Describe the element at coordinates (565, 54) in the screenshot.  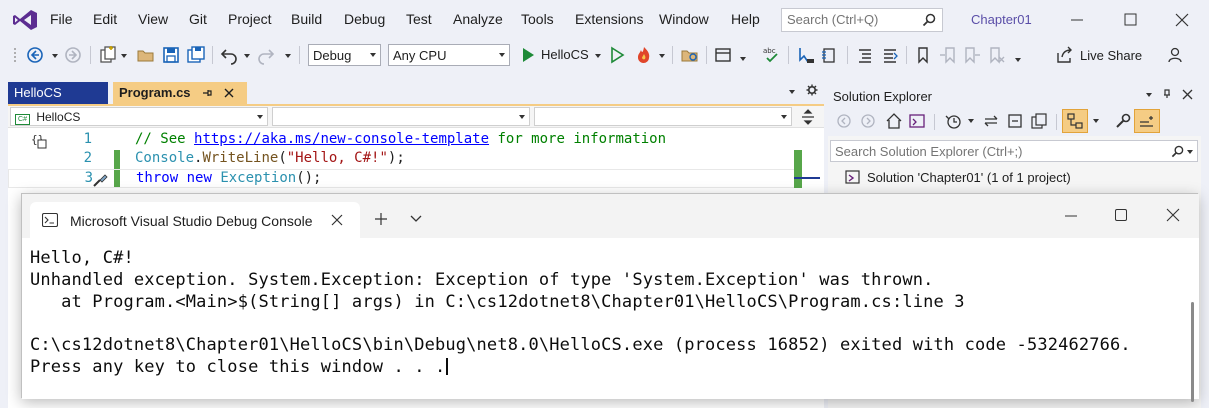
I see `run-target-label: HelloCS` at that location.